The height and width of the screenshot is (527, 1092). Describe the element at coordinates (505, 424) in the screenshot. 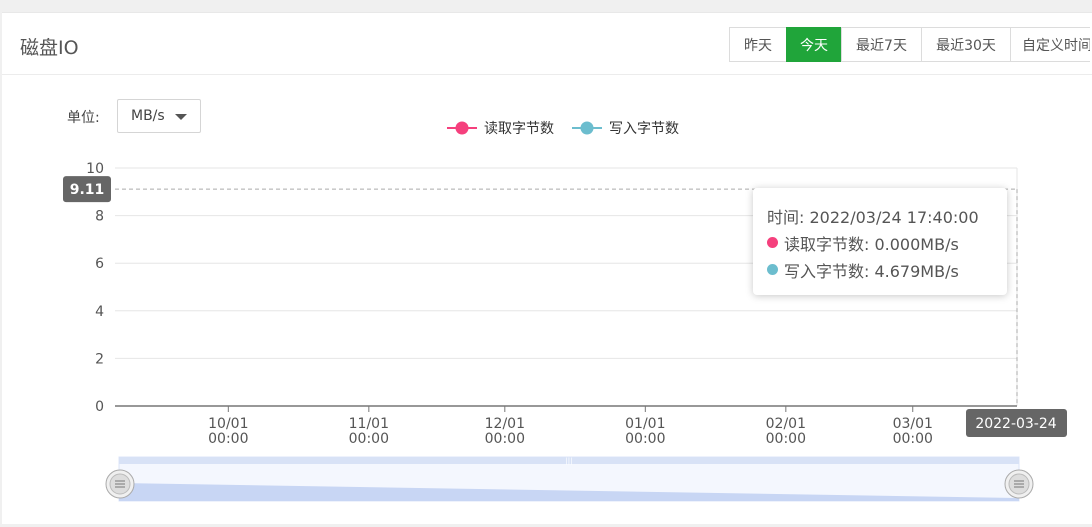

I see `x-tick-label-2: 12/01` at that location.